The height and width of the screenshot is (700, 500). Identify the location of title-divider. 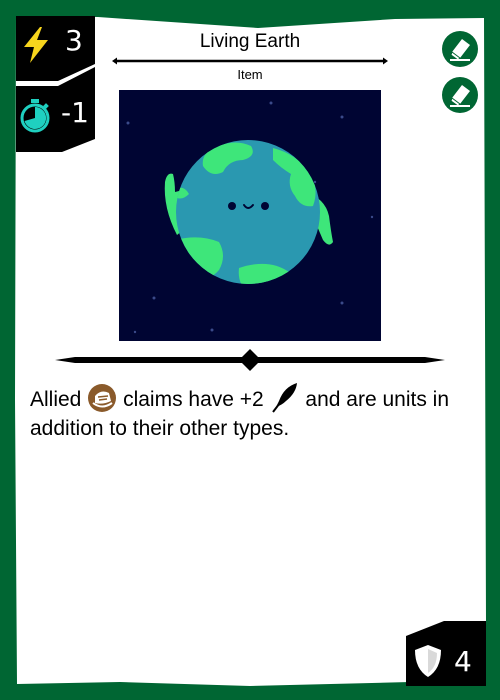
(250, 61).